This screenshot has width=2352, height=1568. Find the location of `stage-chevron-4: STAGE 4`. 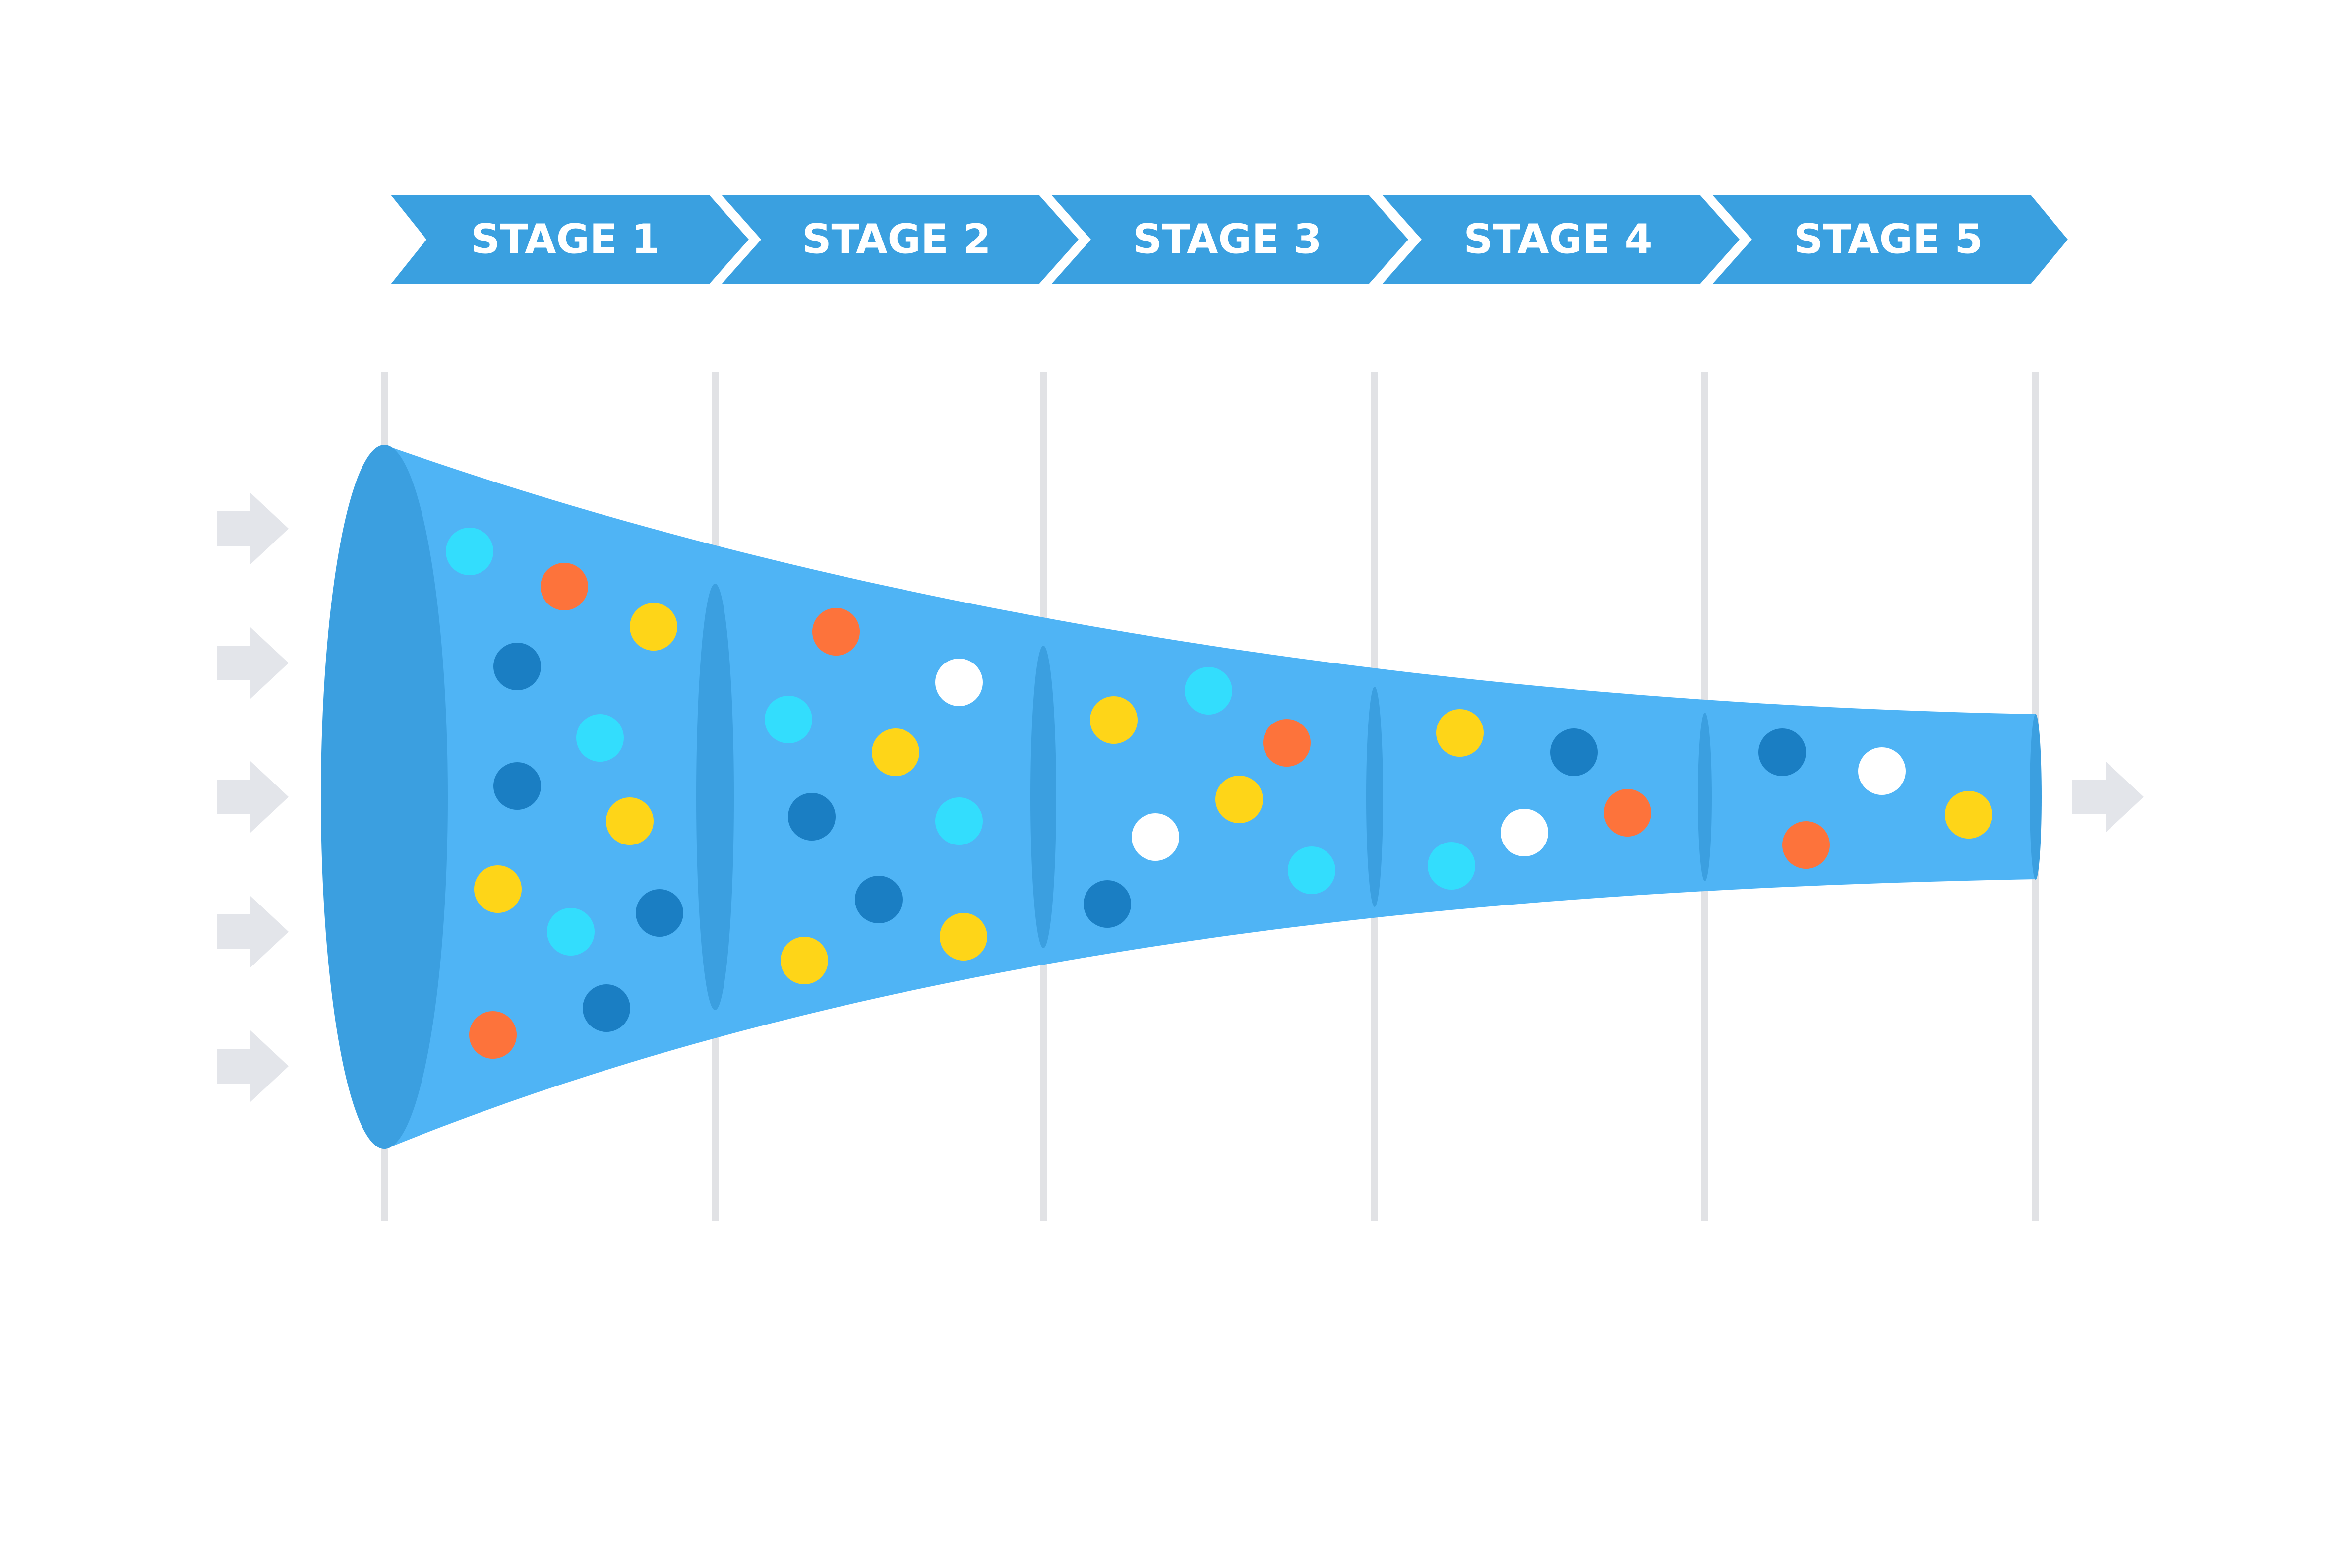

stage-chevron-4: STAGE 4 is located at coordinates (1561, 239).